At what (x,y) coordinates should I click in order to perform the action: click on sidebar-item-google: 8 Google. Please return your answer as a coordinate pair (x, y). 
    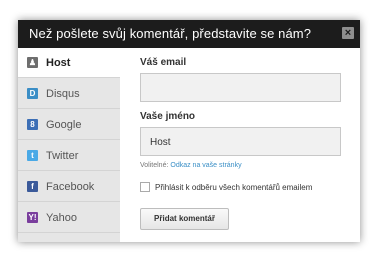
    Looking at the image, I should click on (69, 125).